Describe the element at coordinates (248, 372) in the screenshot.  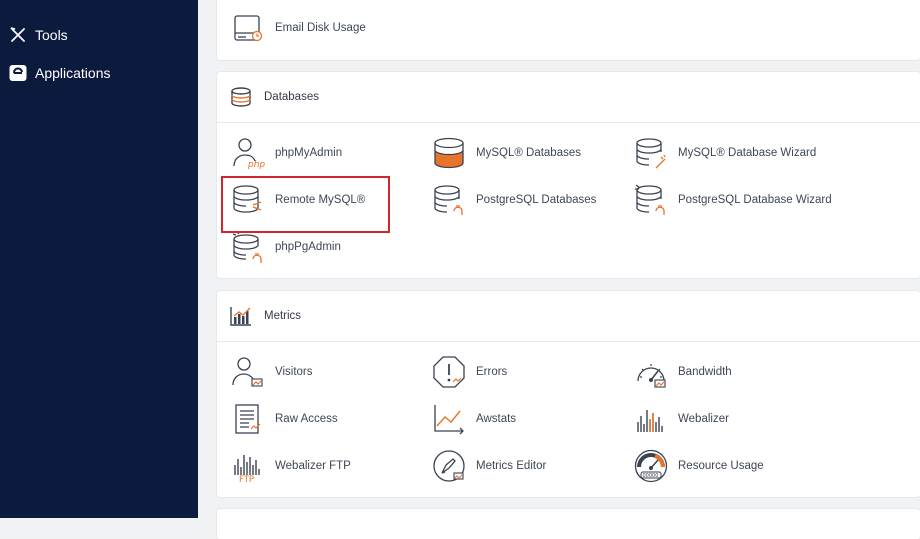
I see `visitors-icon` at that location.